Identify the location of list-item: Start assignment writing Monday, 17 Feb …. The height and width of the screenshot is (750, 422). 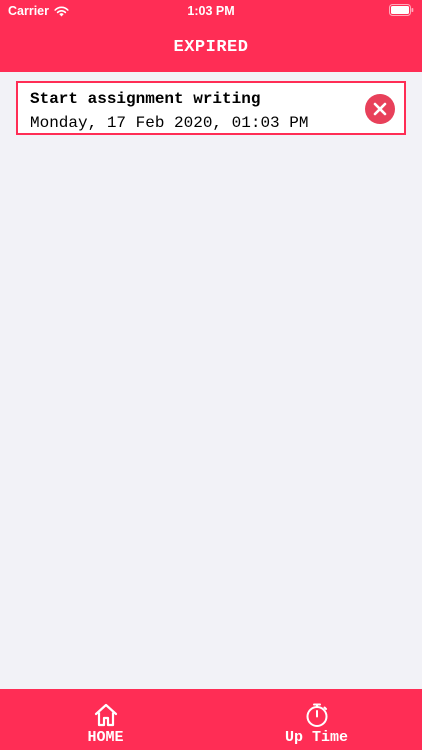
(211, 108).